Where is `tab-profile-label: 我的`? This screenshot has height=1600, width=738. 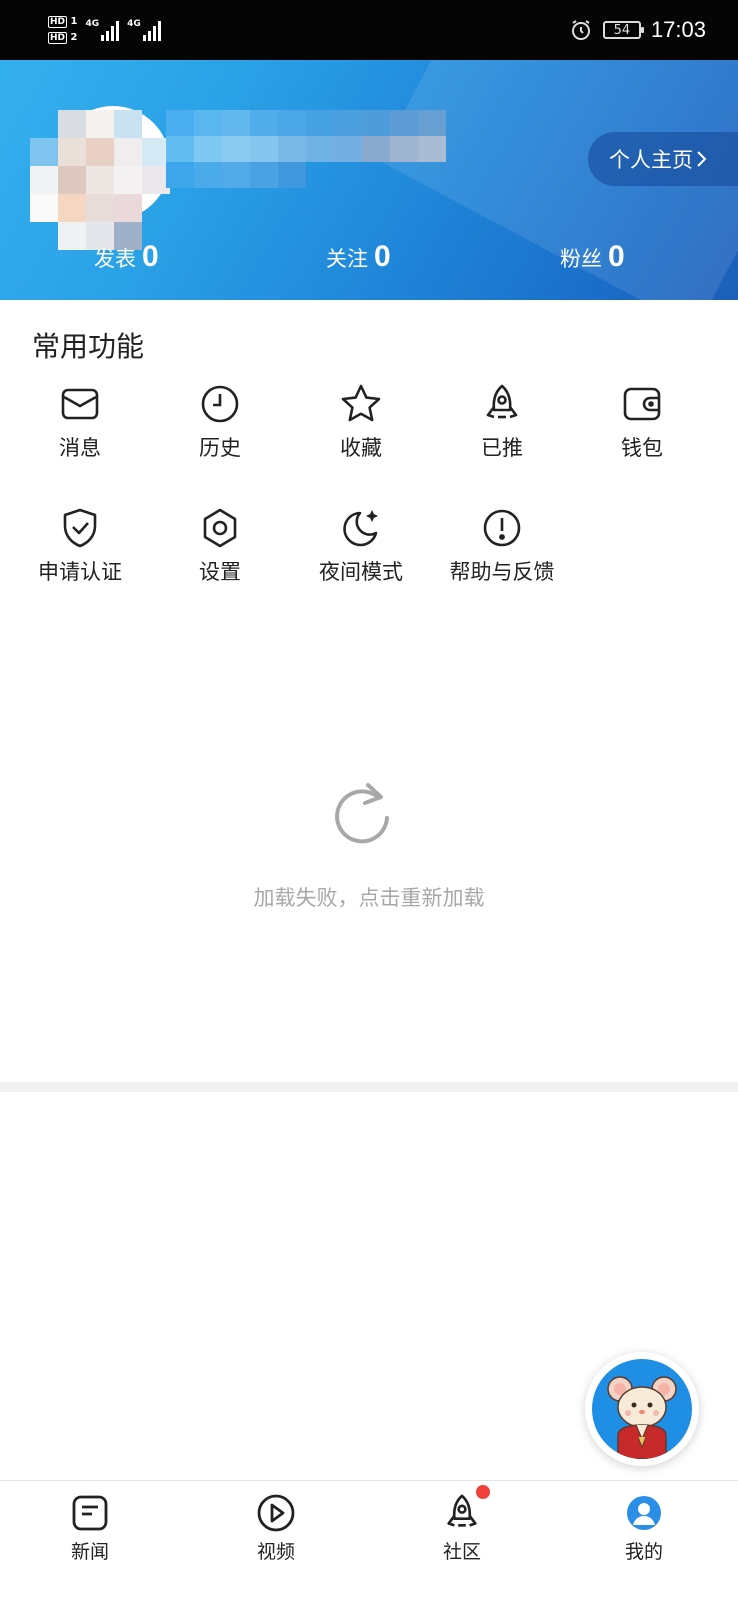
tab-profile-label: 我的 is located at coordinates (643, 1552).